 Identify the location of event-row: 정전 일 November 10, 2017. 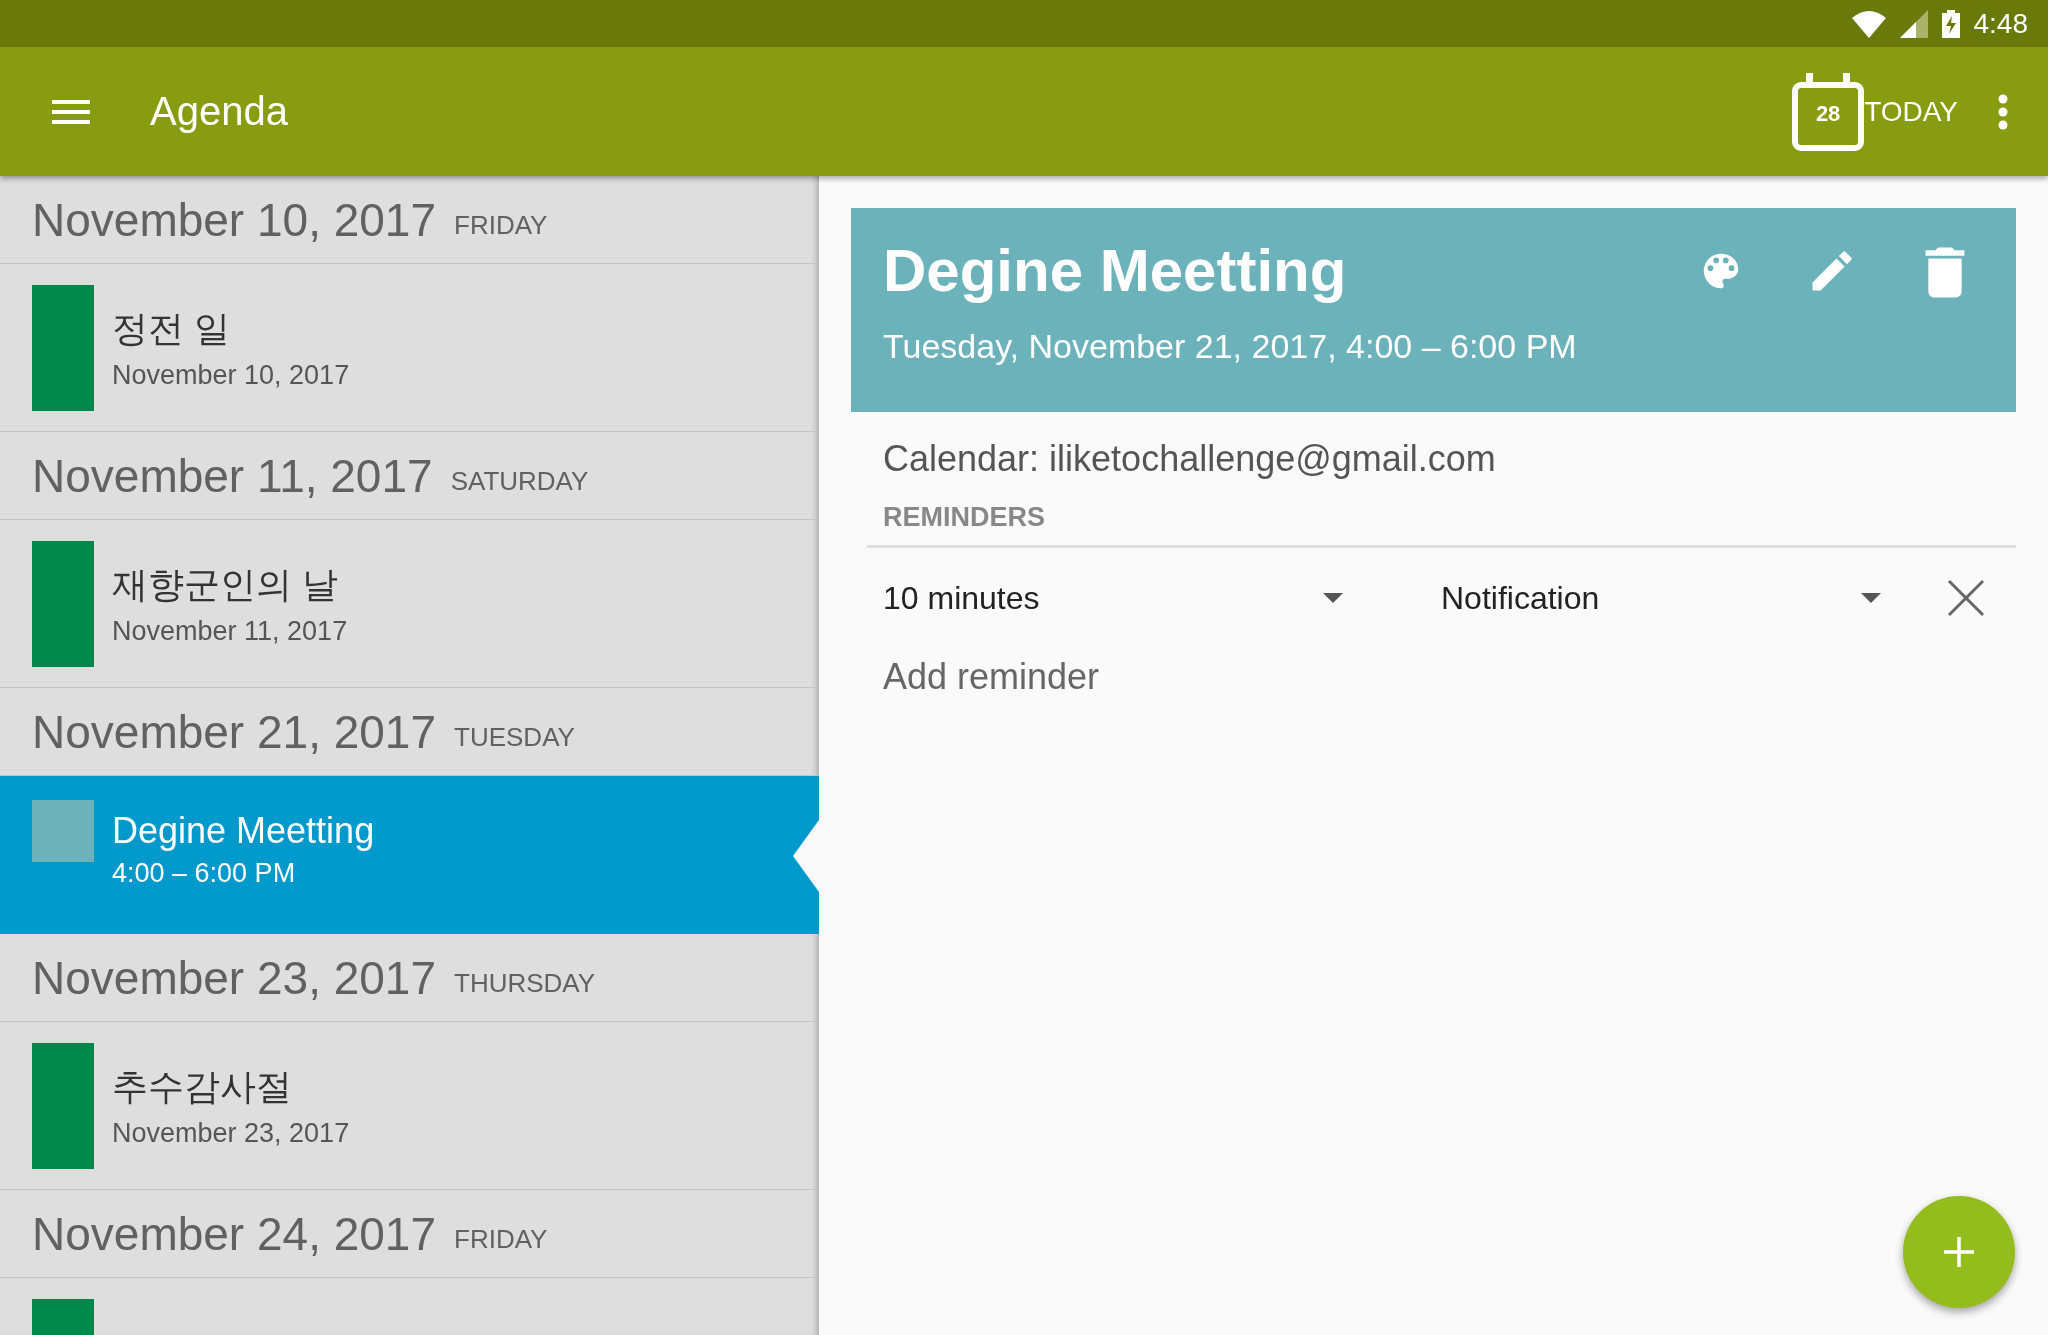
(409, 348).